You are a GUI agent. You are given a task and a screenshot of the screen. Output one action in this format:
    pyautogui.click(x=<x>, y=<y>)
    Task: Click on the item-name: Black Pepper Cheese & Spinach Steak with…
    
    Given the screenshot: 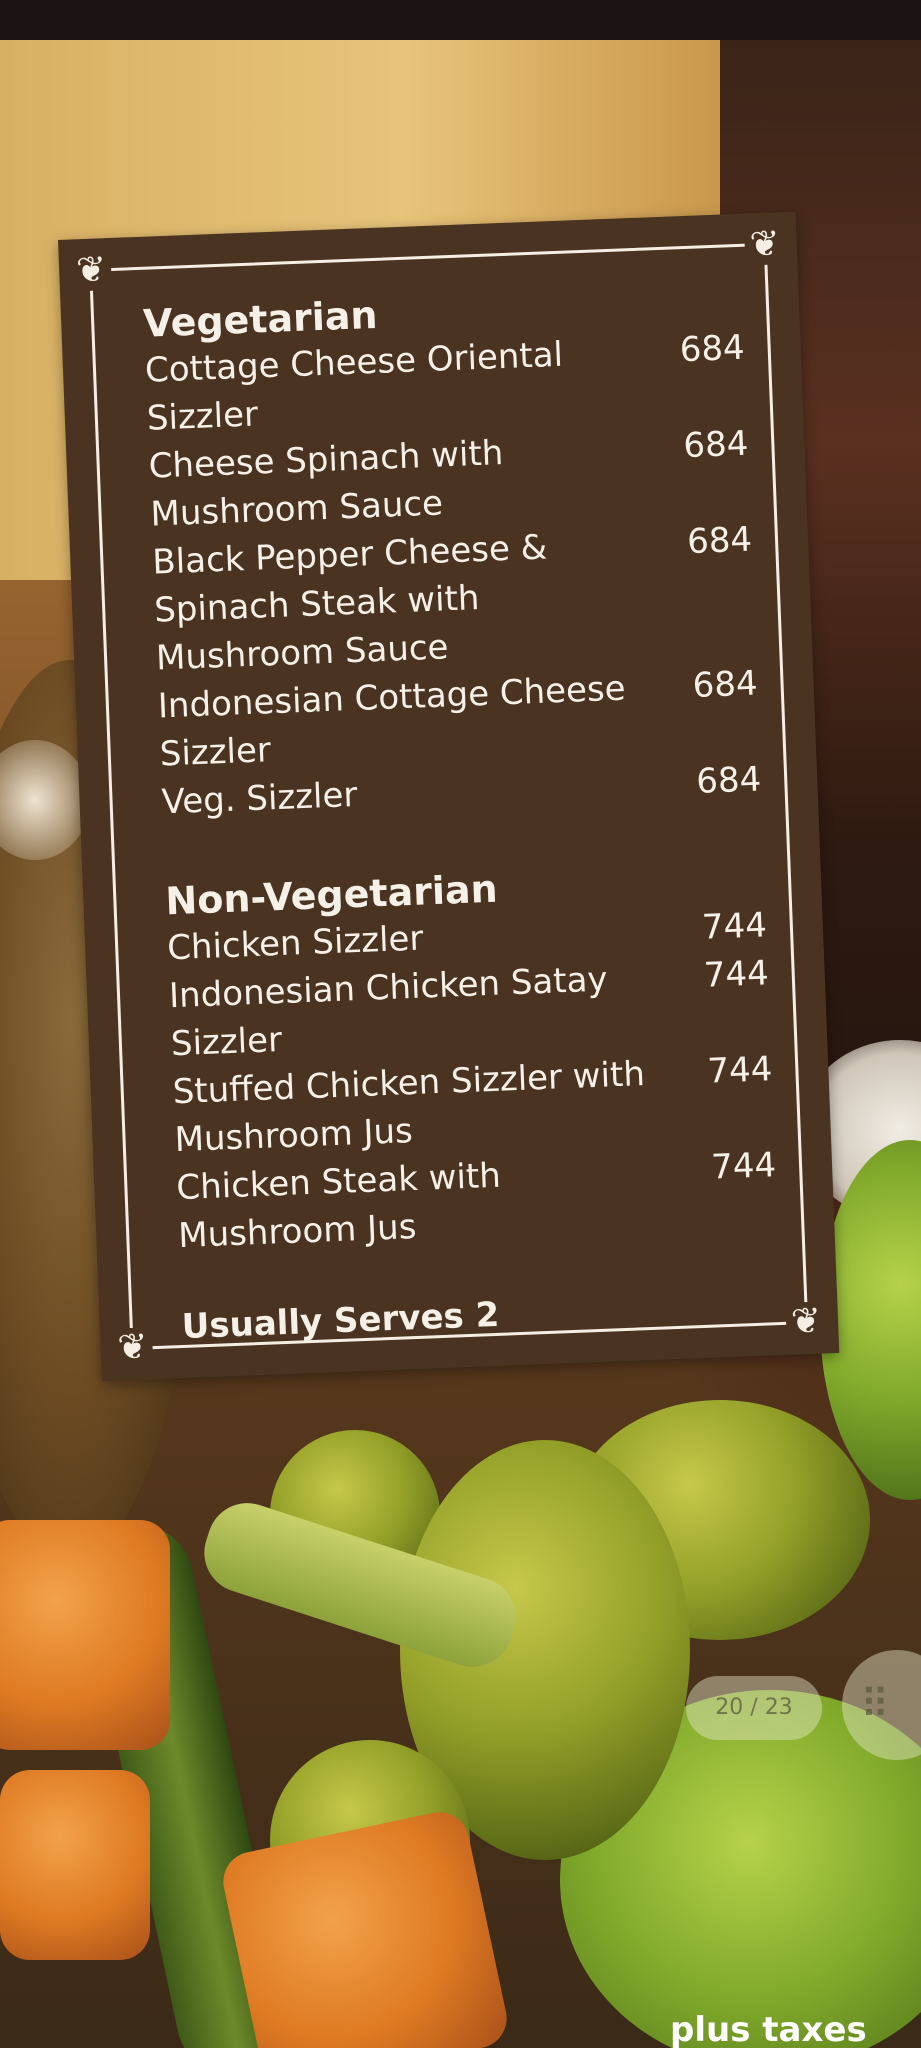 What is the action you would take?
    pyautogui.click(x=349, y=603)
    